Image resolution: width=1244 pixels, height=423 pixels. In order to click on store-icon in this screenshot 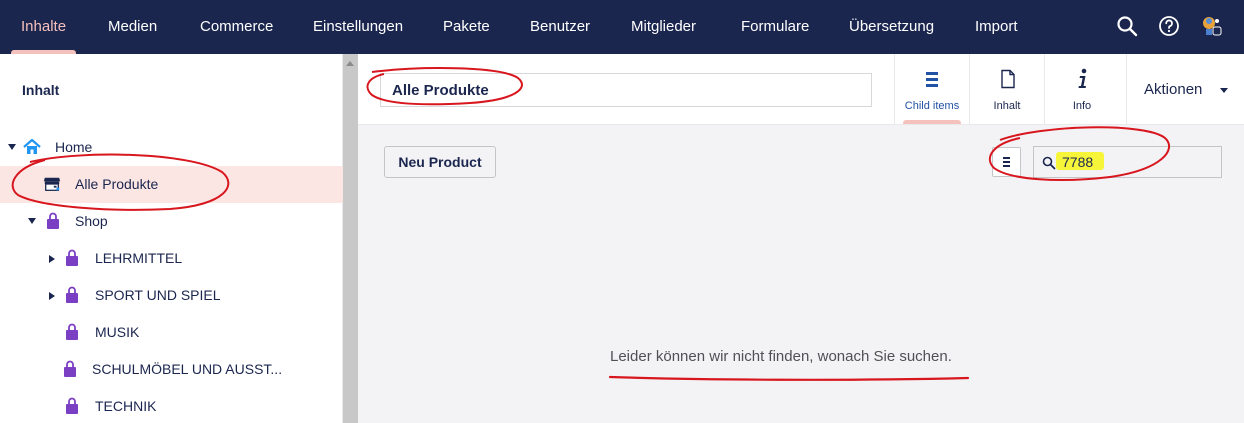, I will do `click(52, 184)`.